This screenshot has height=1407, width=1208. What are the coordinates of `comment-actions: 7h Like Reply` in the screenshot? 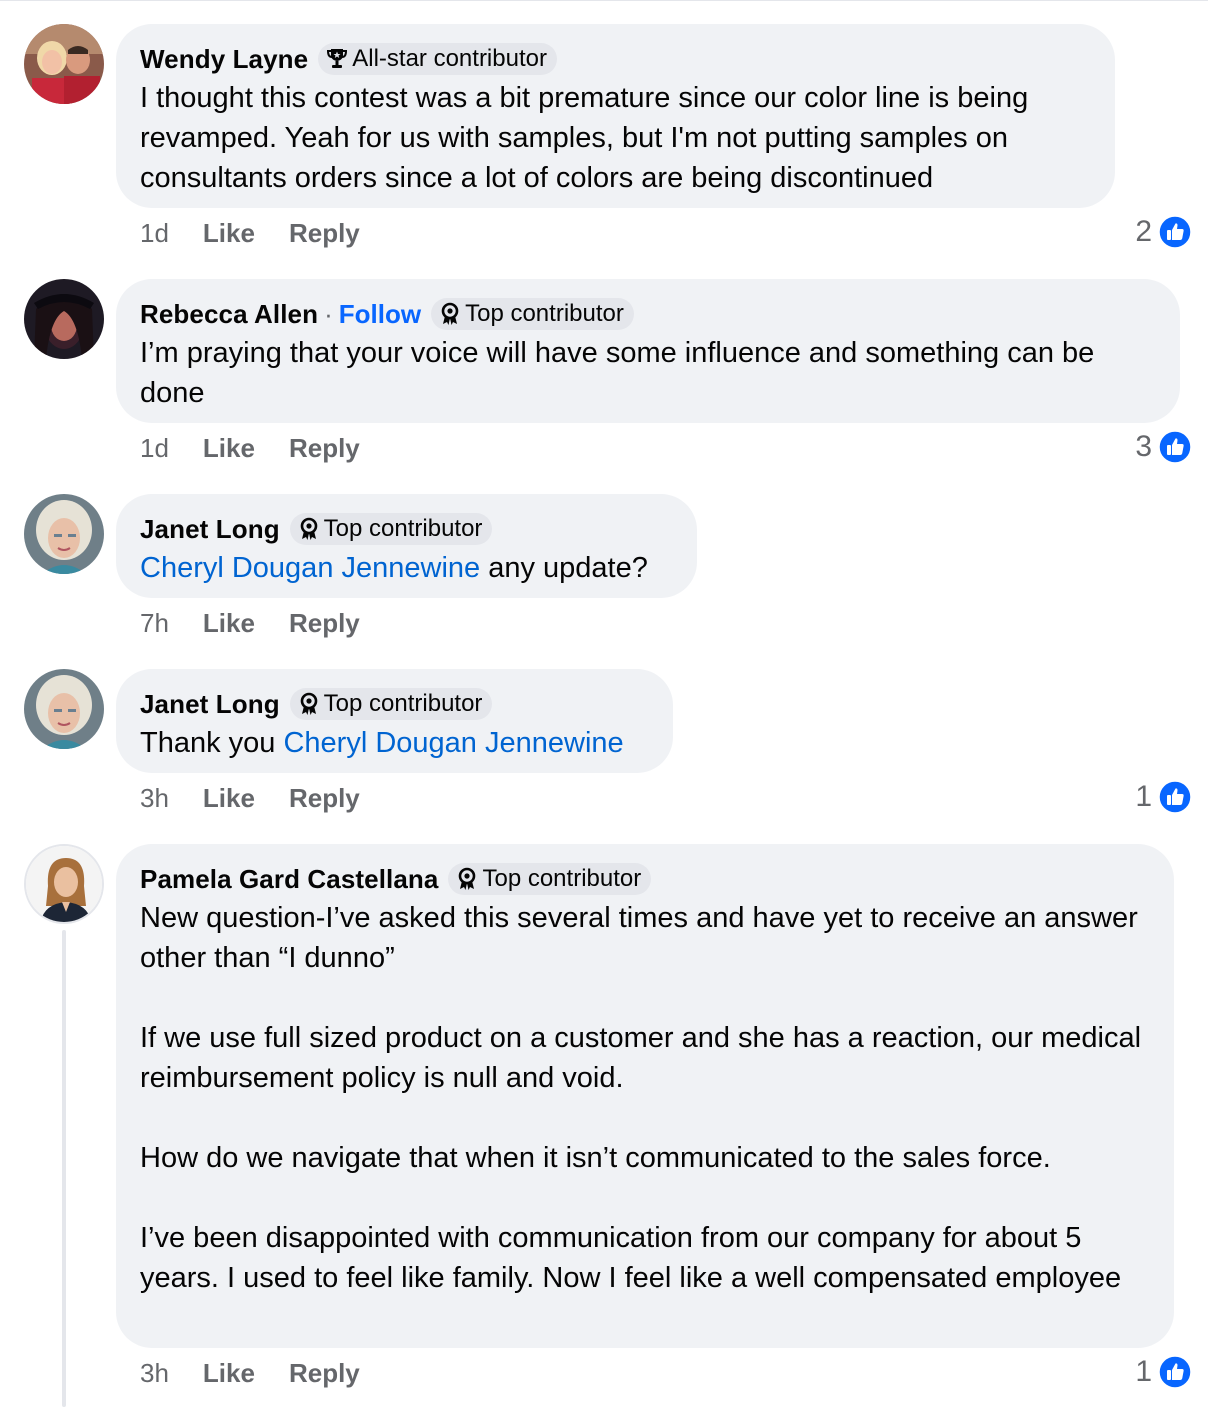 It's located at (267, 623).